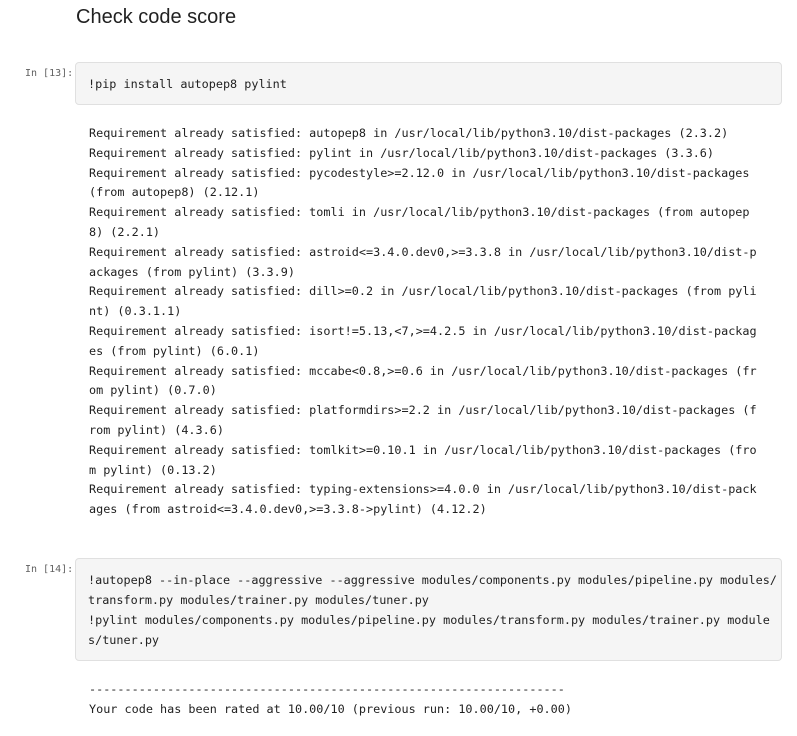  What do you see at coordinates (125, 231) in the screenshot?
I see `output-line: 8) (2.2.1)` at bounding box center [125, 231].